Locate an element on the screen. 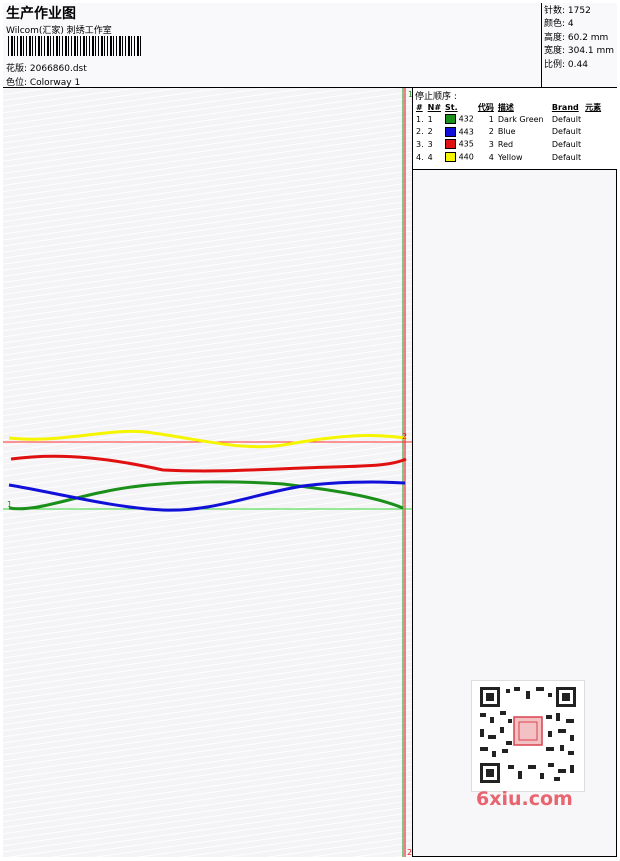  stamp-seal is located at coordinates (528, 731).